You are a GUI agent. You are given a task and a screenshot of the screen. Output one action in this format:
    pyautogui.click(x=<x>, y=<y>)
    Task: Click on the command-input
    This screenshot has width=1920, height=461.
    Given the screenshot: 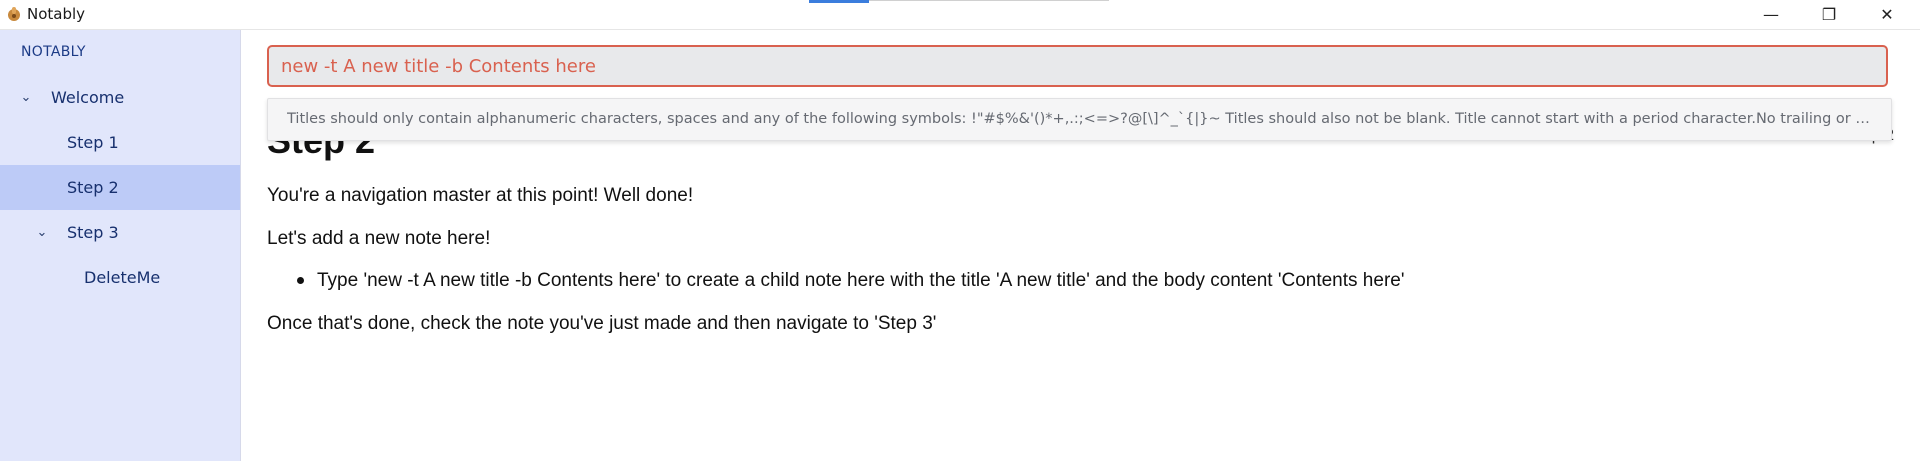 What is the action you would take?
    pyautogui.click(x=1077, y=66)
    